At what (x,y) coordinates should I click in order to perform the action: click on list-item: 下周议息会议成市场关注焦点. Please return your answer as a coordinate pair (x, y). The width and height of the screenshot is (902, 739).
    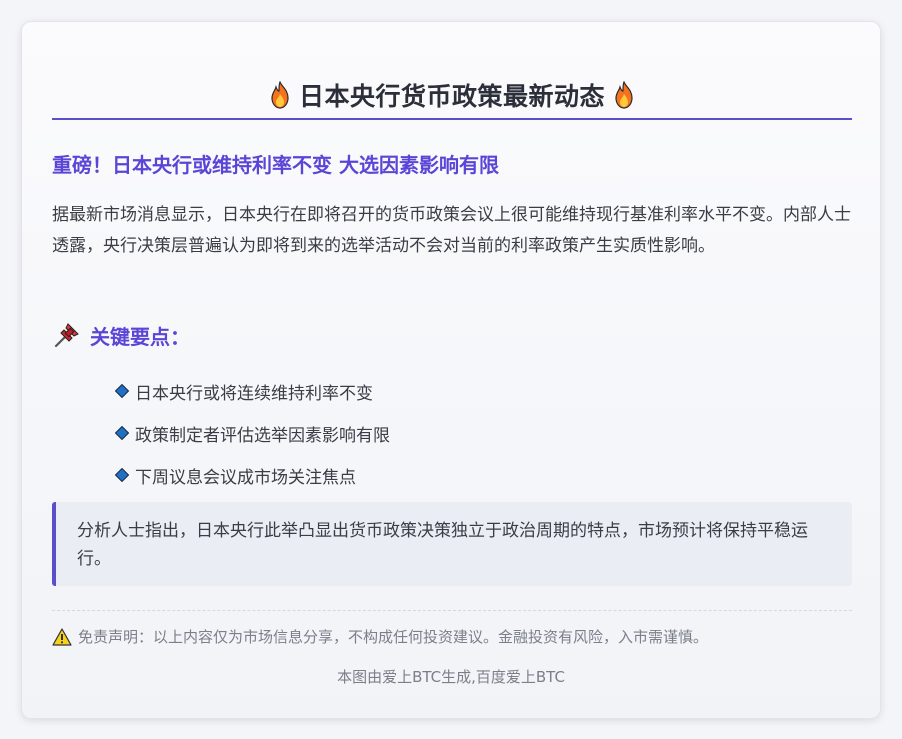
    Looking at the image, I should click on (252, 475).